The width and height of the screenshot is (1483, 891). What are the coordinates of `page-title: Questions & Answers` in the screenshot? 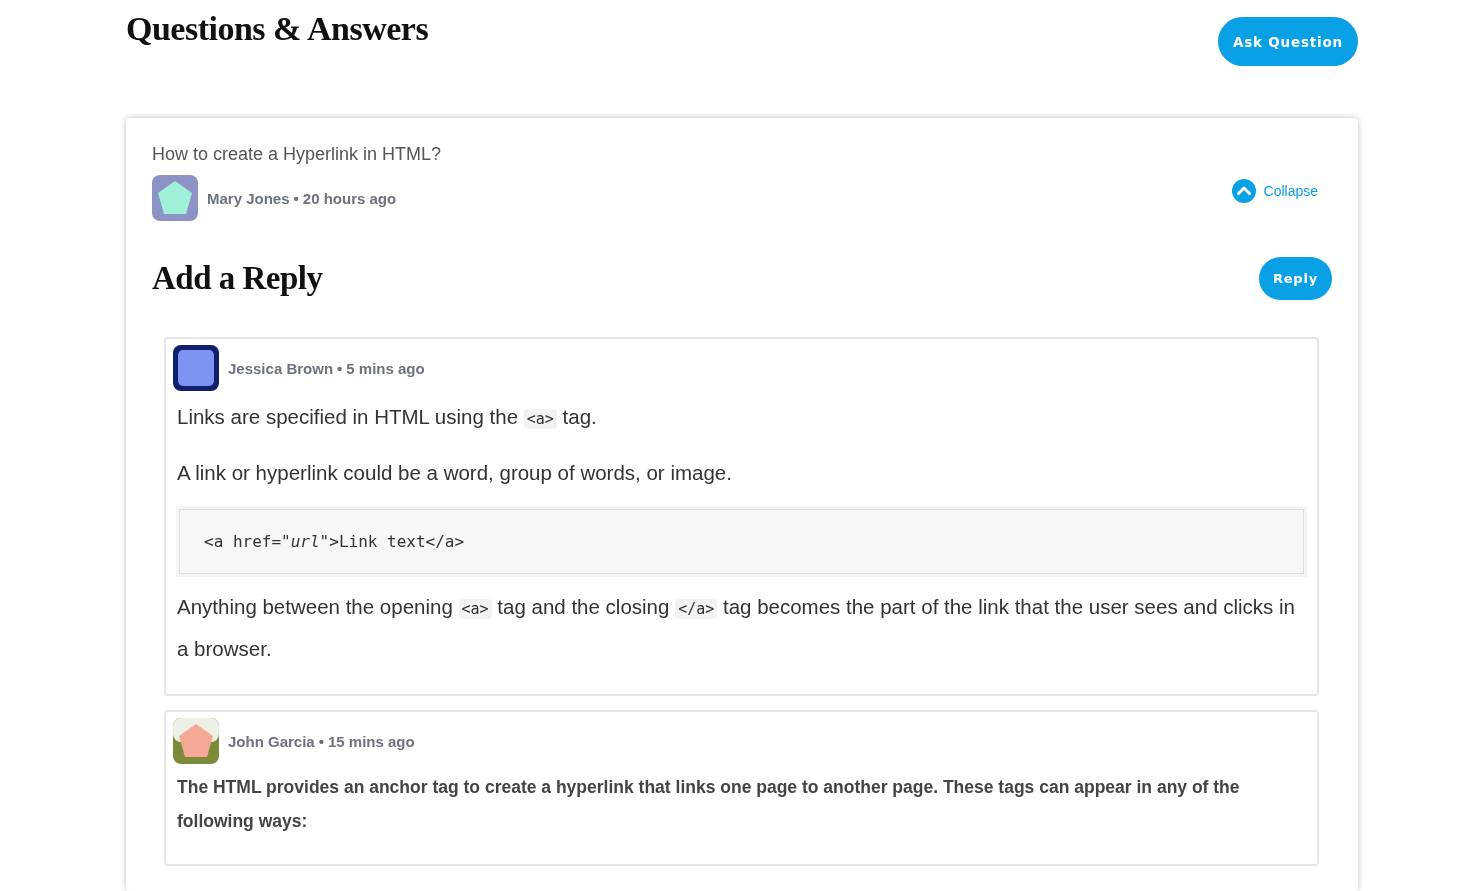 It's located at (277, 29).